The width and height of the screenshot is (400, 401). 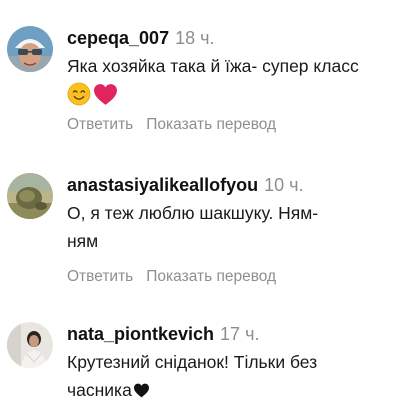 I want to click on comment-username: anastasiyalikeallofyou, so click(x=162, y=185).